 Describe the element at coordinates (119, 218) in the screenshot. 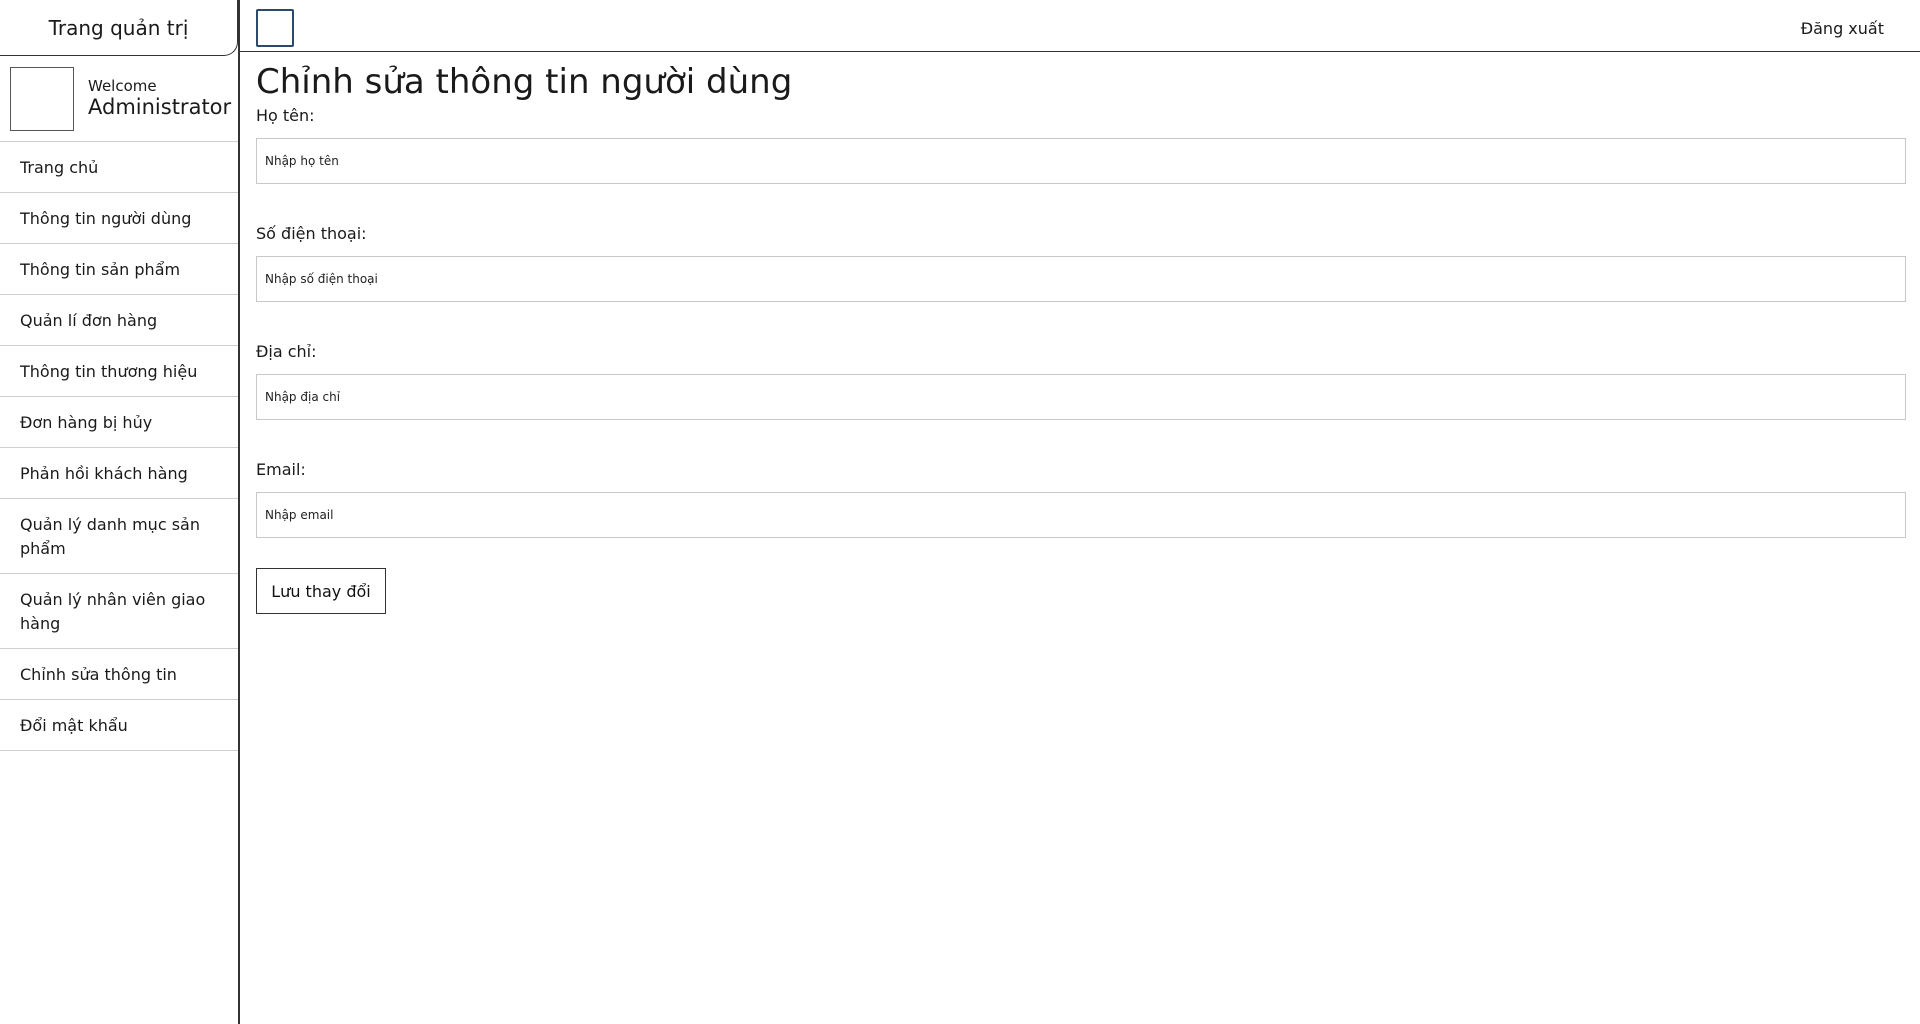

I see `sidebar-item-user-info: Thông tin người dùng` at that location.